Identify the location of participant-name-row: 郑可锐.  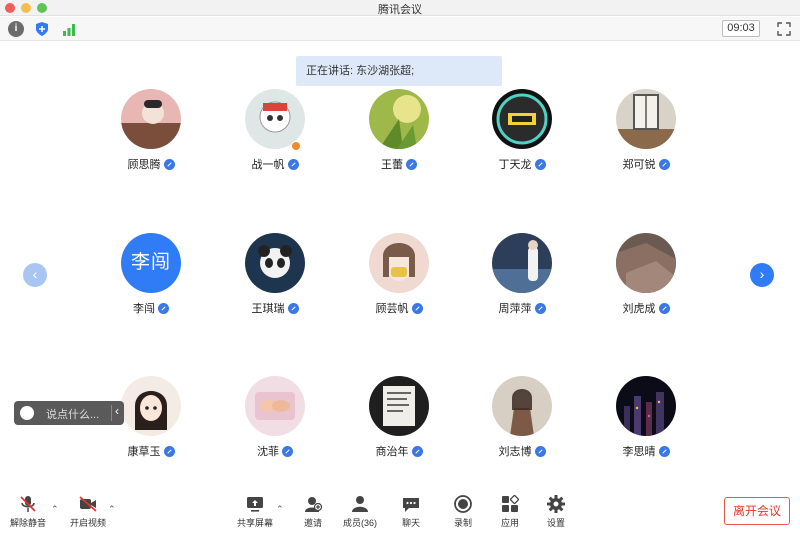
(646, 164).